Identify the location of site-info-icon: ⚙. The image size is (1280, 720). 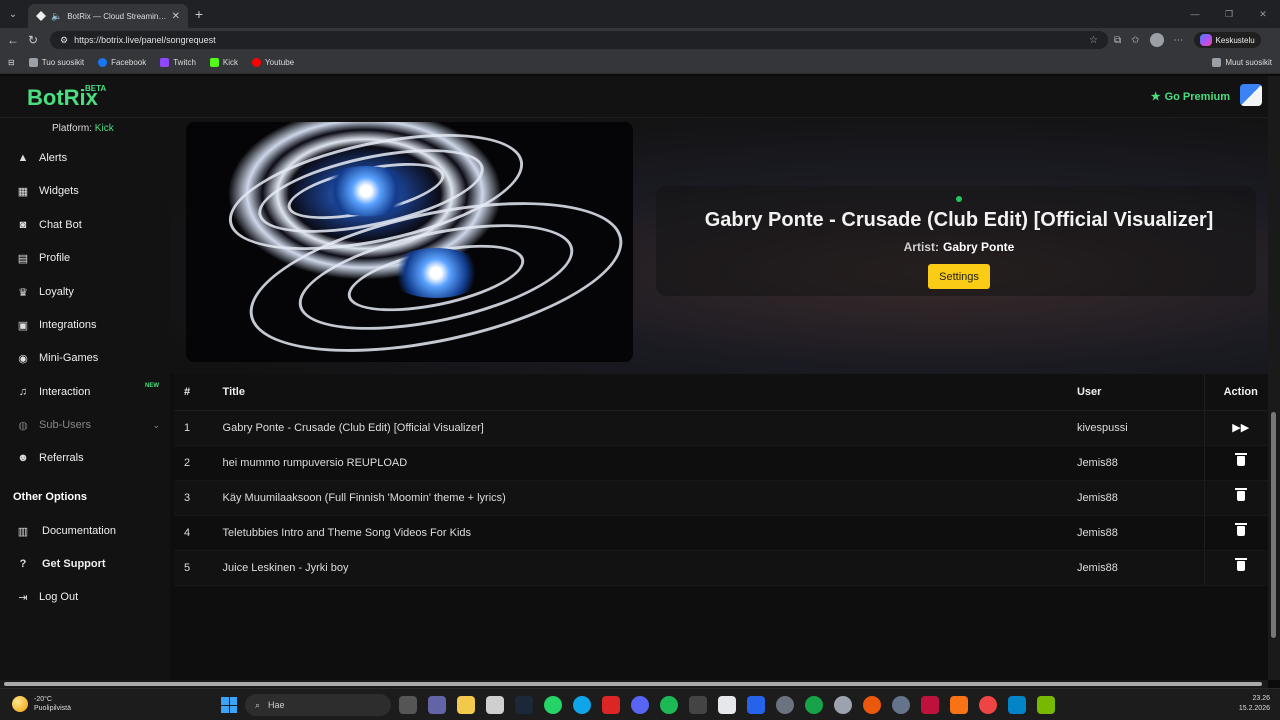
(64, 40).